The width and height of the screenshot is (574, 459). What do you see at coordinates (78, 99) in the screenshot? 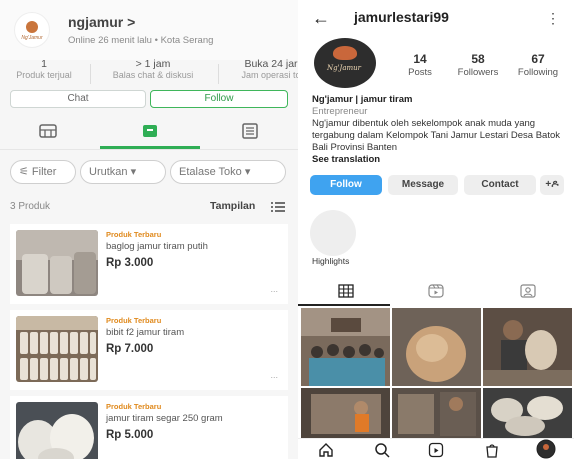
I see `chat-button: Chat` at bounding box center [78, 99].